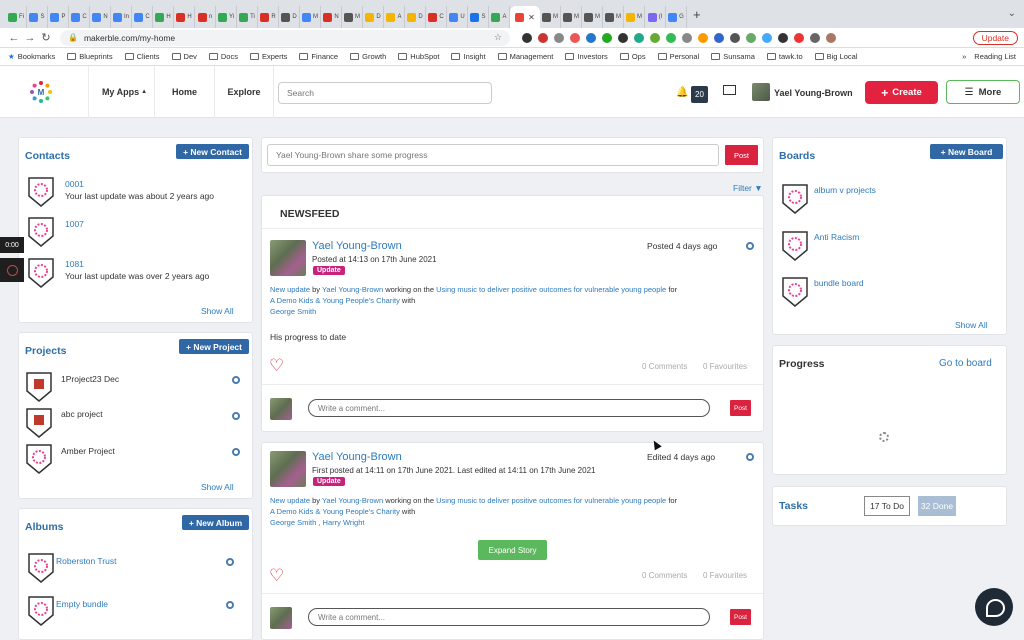 The image size is (1024, 640). What do you see at coordinates (995, 37) in the screenshot?
I see `browser-update-button: Update` at bounding box center [995, 37].